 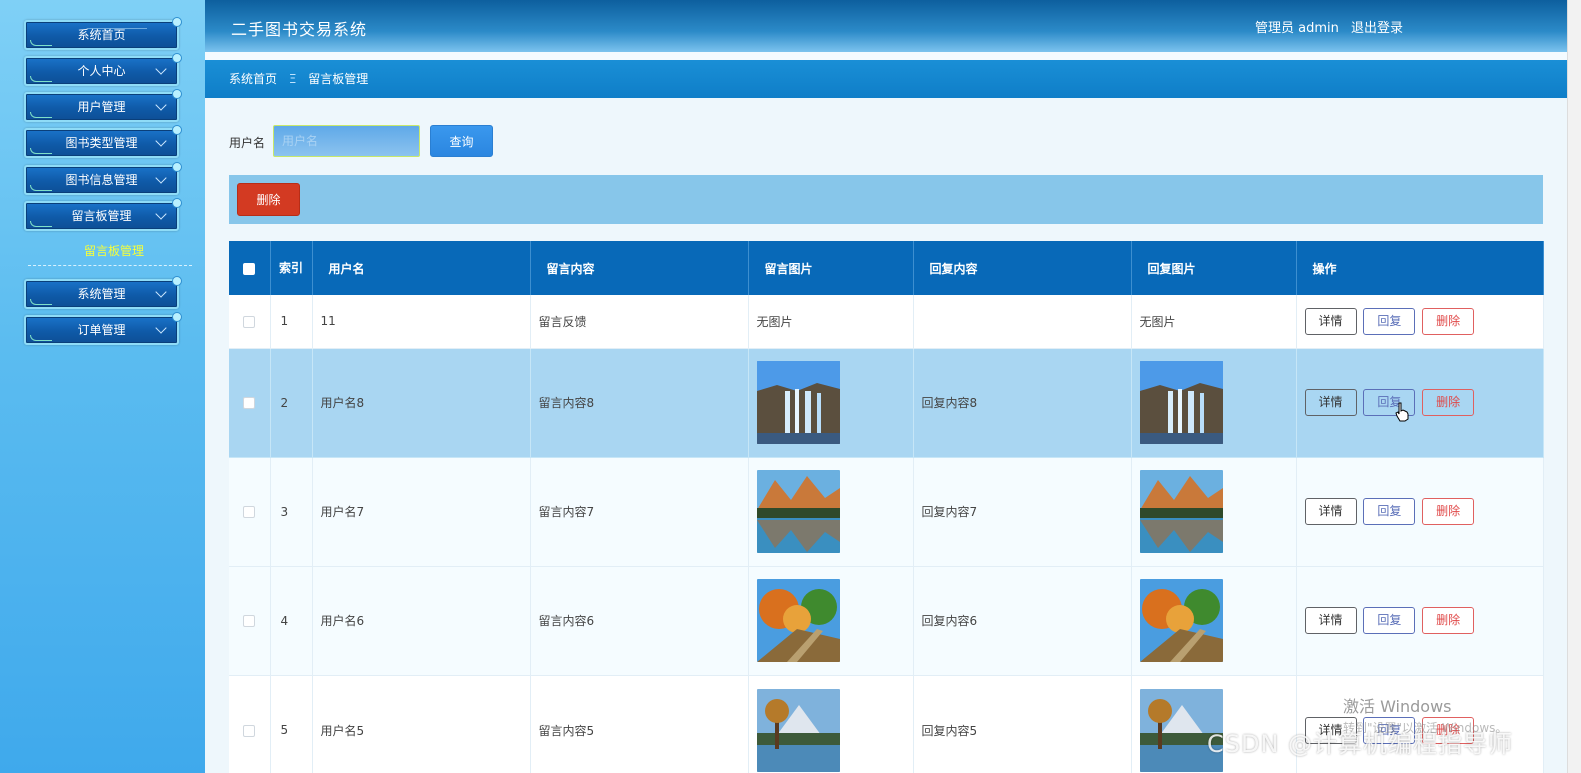 I want to click on app-title: 二手图书交易系统, so click(x=299, y=29).